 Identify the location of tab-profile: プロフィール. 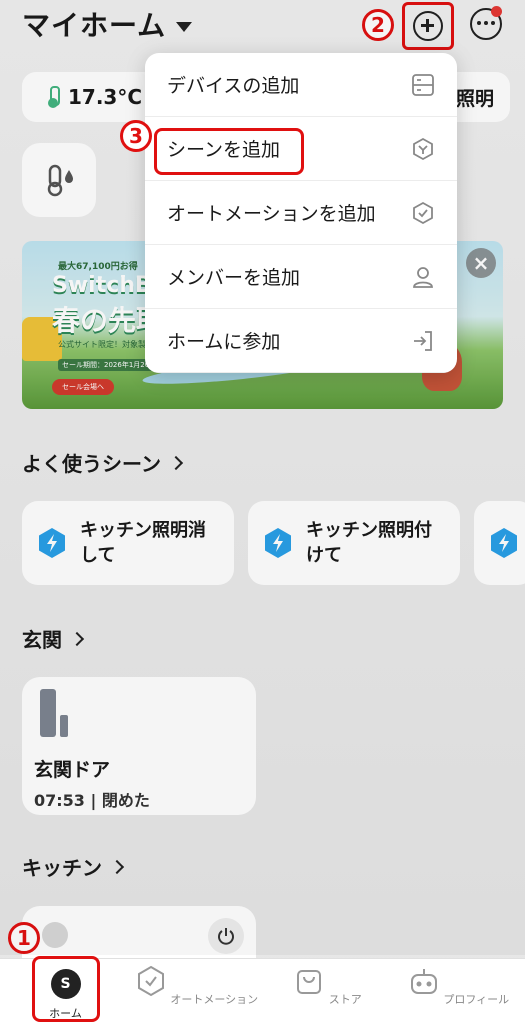
(458, 986).